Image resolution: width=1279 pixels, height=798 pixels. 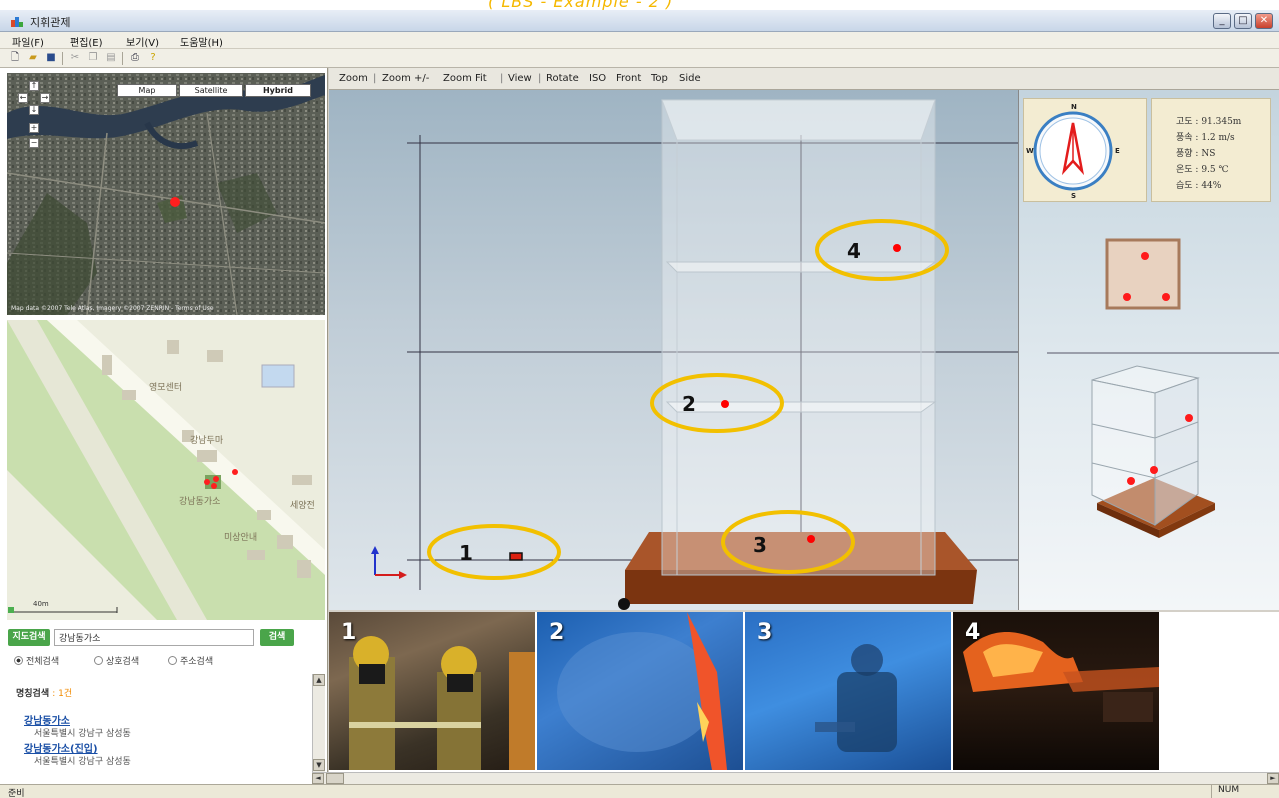 What do you see at coordinates (581, 5) in the screenshot?
I see `banner-text: ( LBS - Example - 2 )` at bounding box center [581, 5].